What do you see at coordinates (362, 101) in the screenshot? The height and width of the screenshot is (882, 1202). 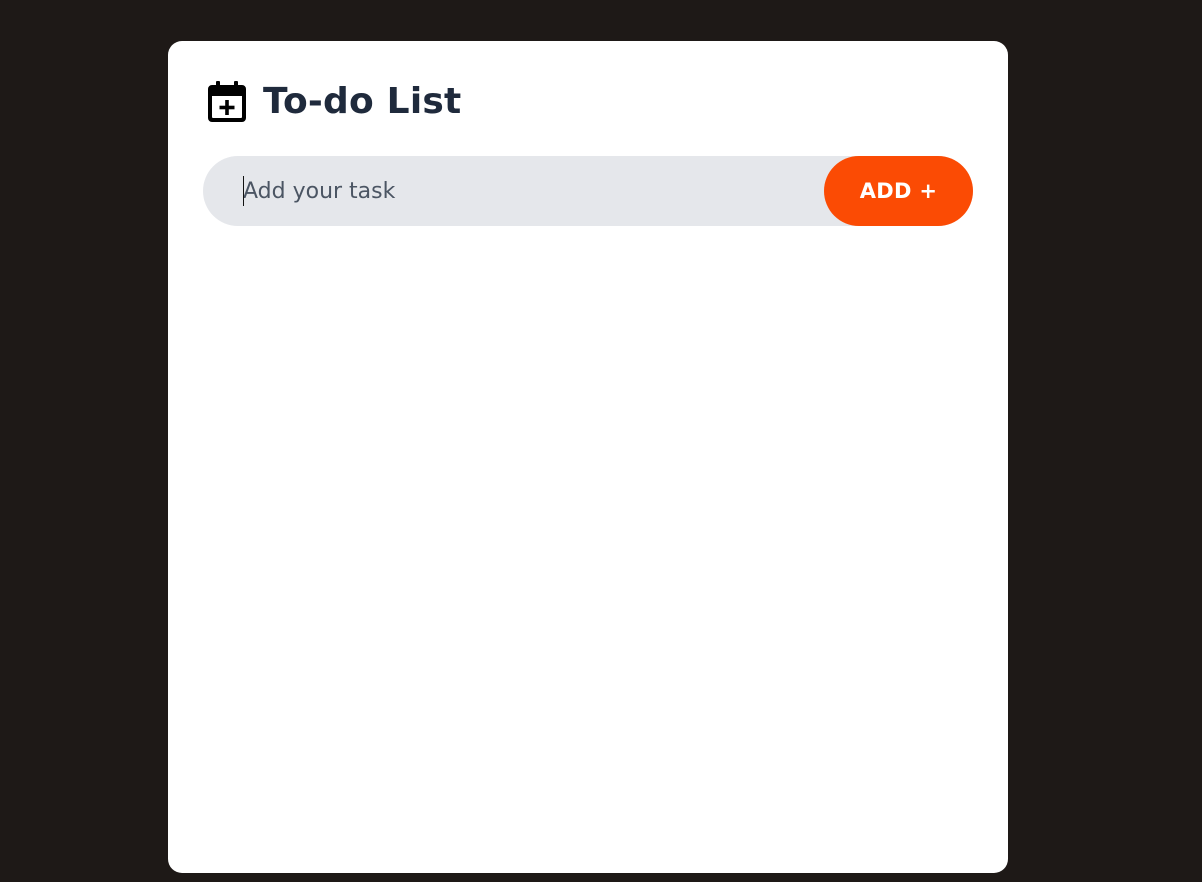 I see `page-title: To-do List` at bounding box center [362, 101].